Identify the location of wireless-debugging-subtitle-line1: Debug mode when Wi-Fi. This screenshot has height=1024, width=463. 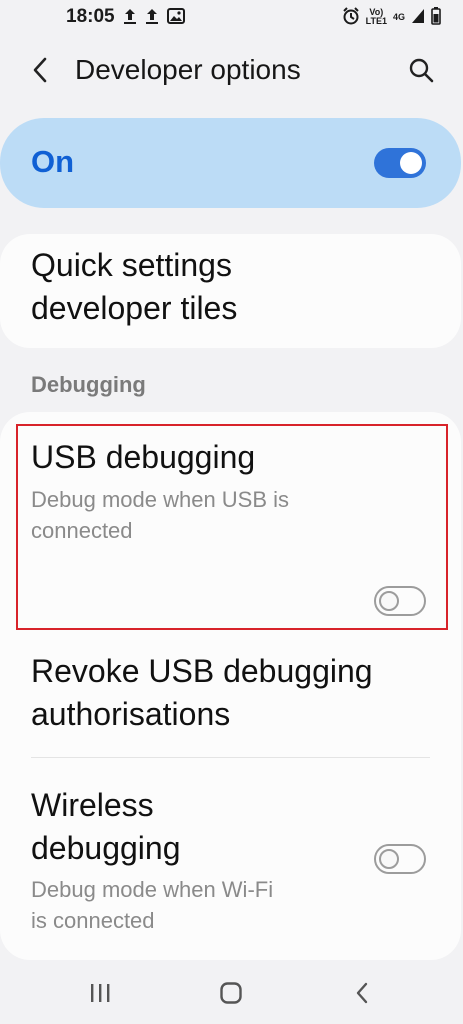
(152, 889).